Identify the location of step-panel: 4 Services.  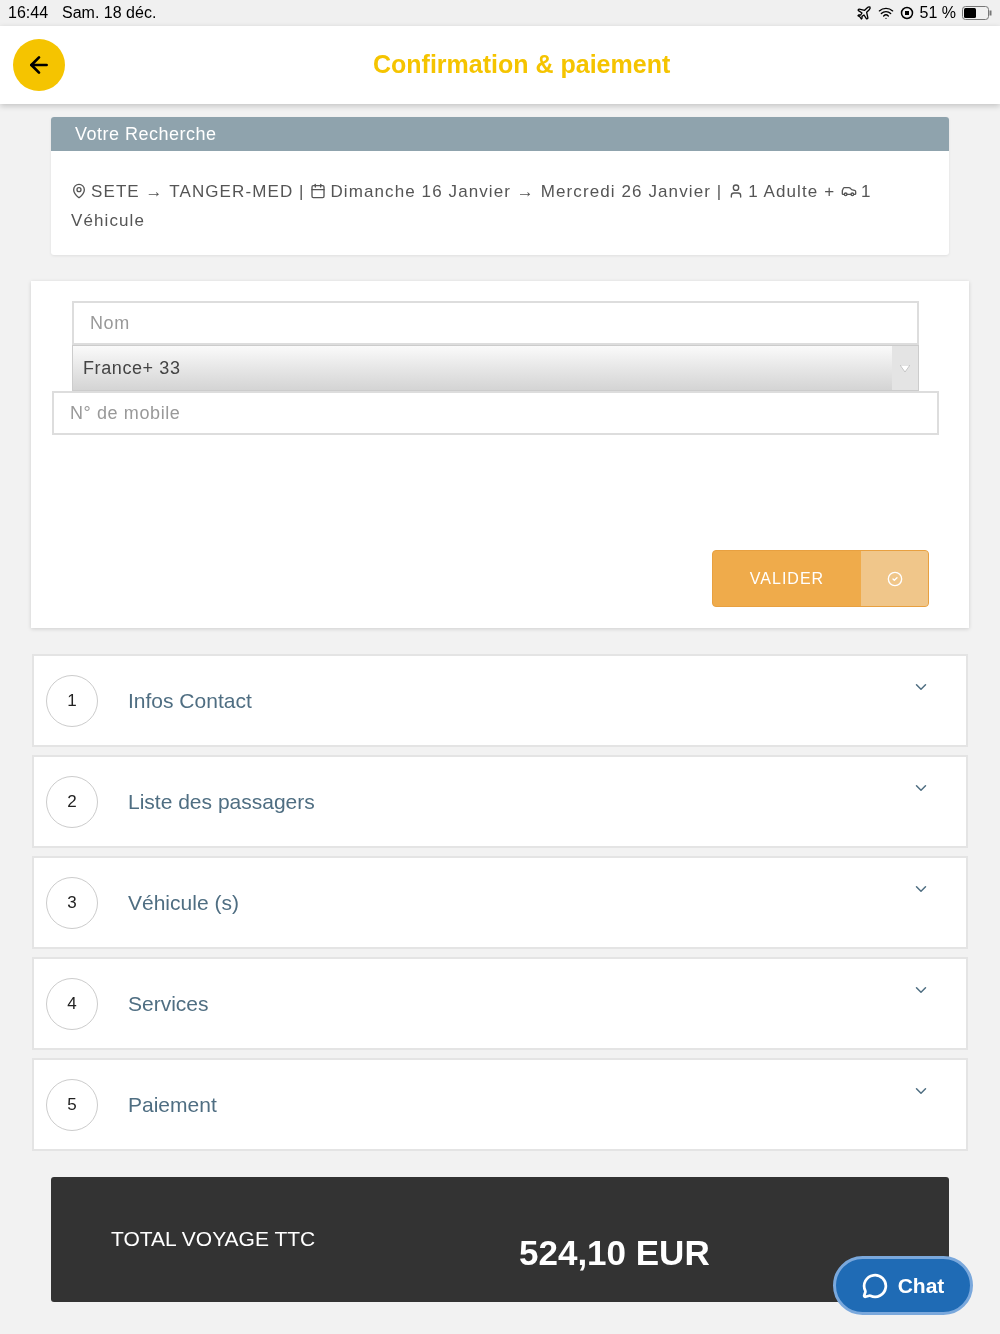
(500, 1003).